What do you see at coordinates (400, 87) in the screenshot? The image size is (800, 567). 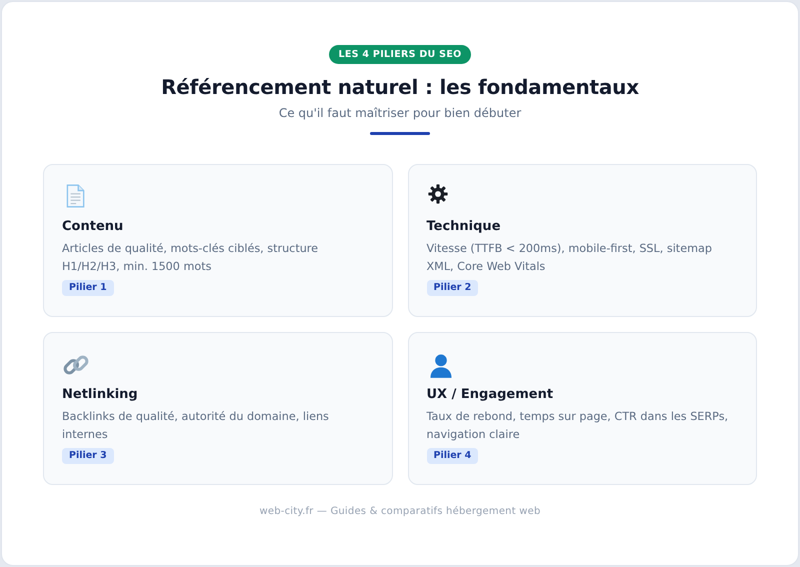 I see `page-title: Référencement naturel : les fondamentaux` at bounding box center [400, 87].